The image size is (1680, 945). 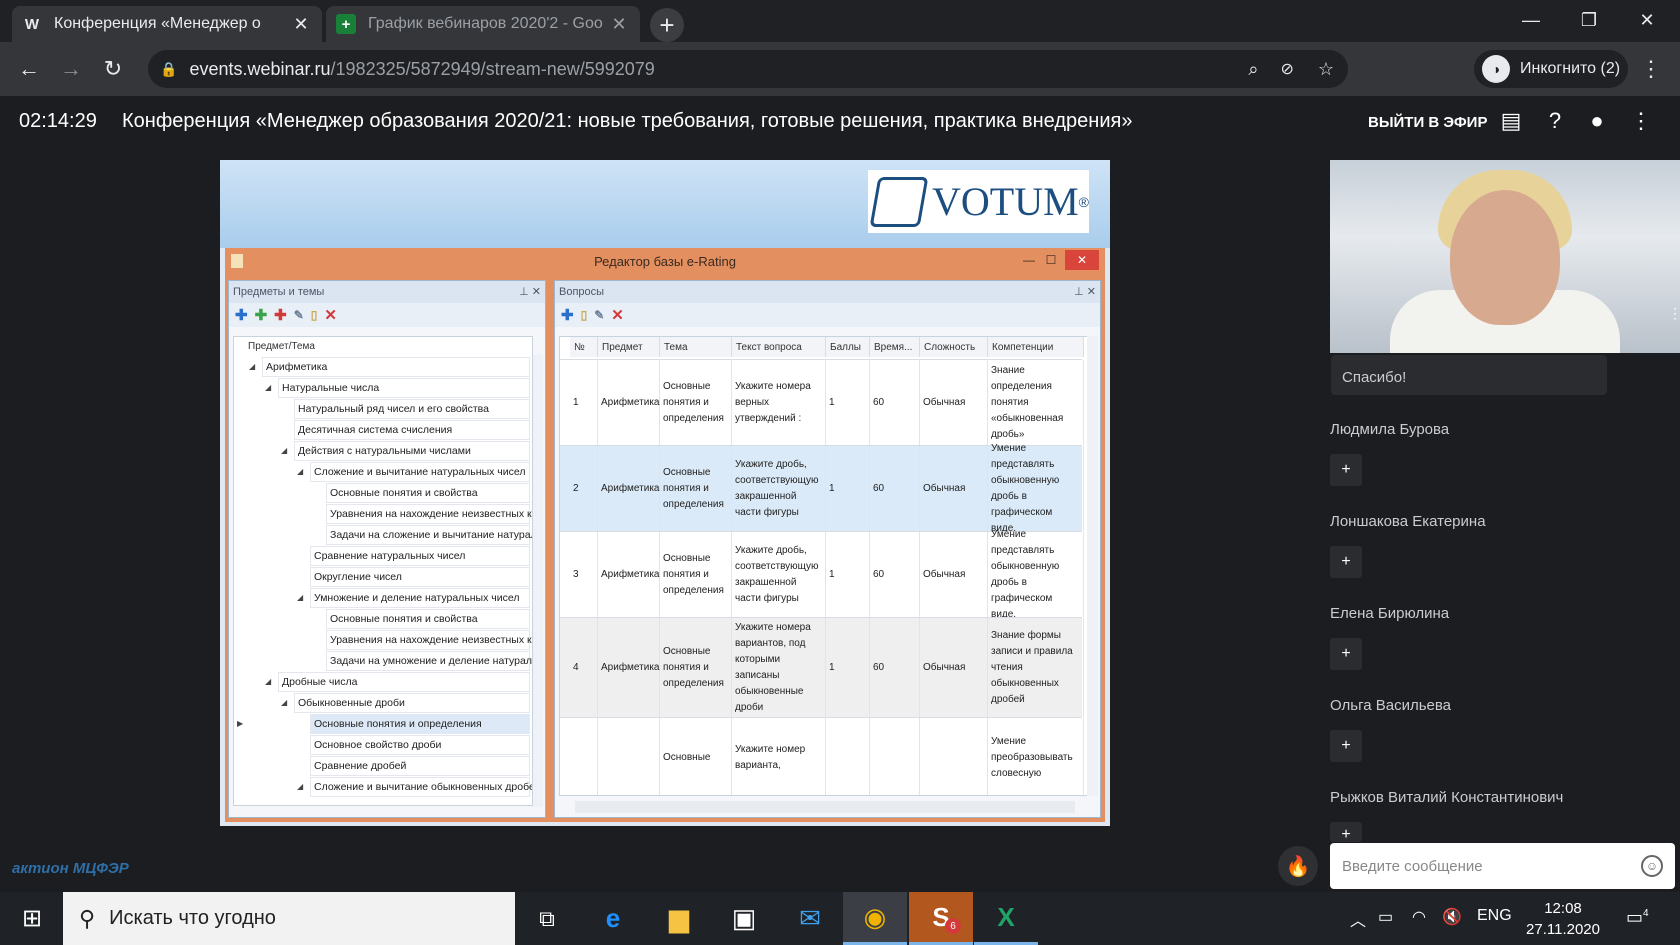 I want to click on app-minimize-icon: —, so click(x=1029, y=260).